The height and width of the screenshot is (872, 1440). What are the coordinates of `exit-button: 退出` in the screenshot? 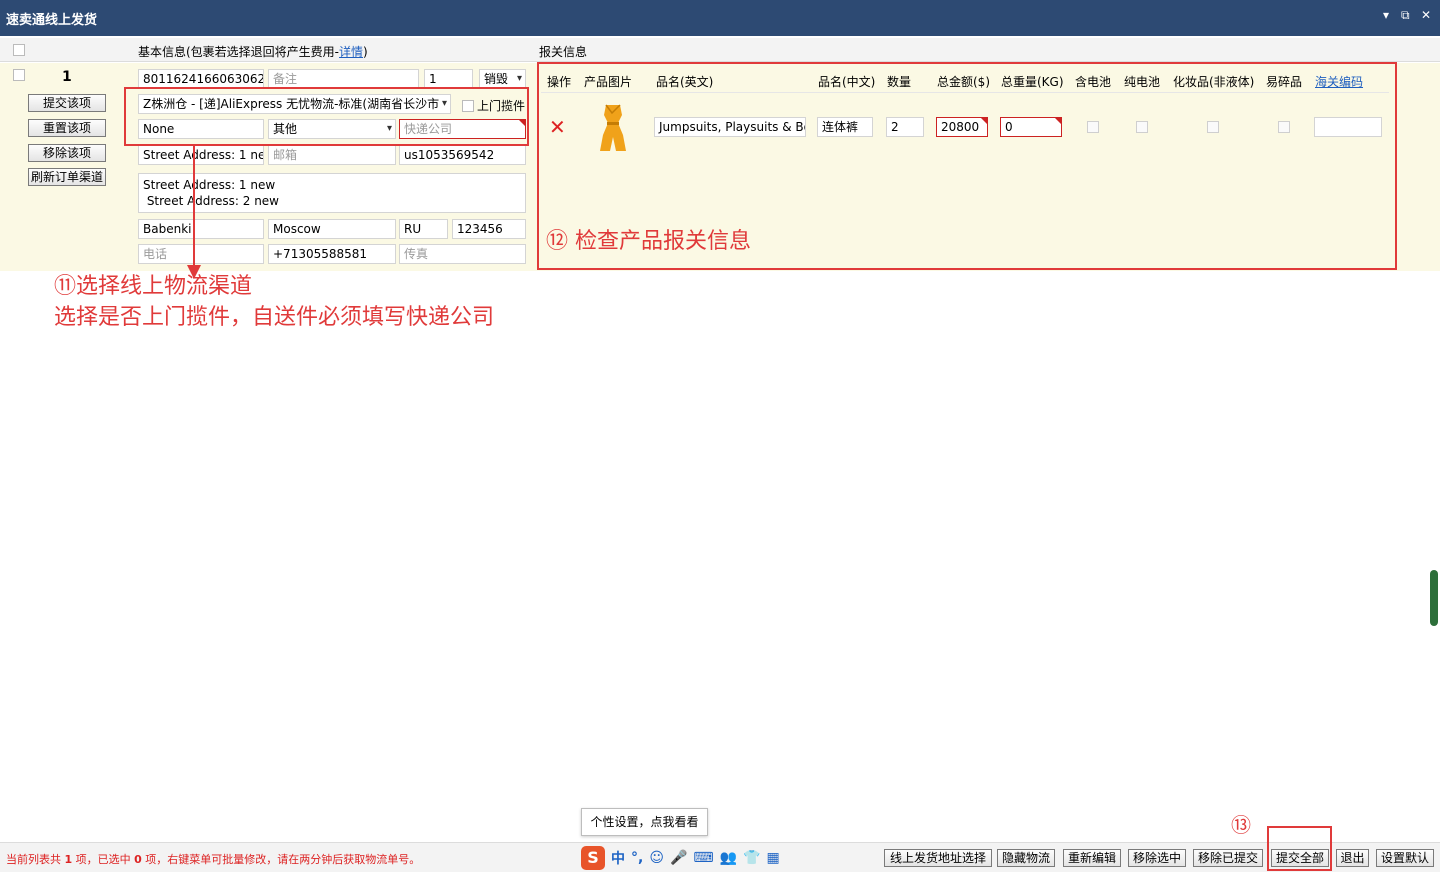 It's located at (1352, 858).